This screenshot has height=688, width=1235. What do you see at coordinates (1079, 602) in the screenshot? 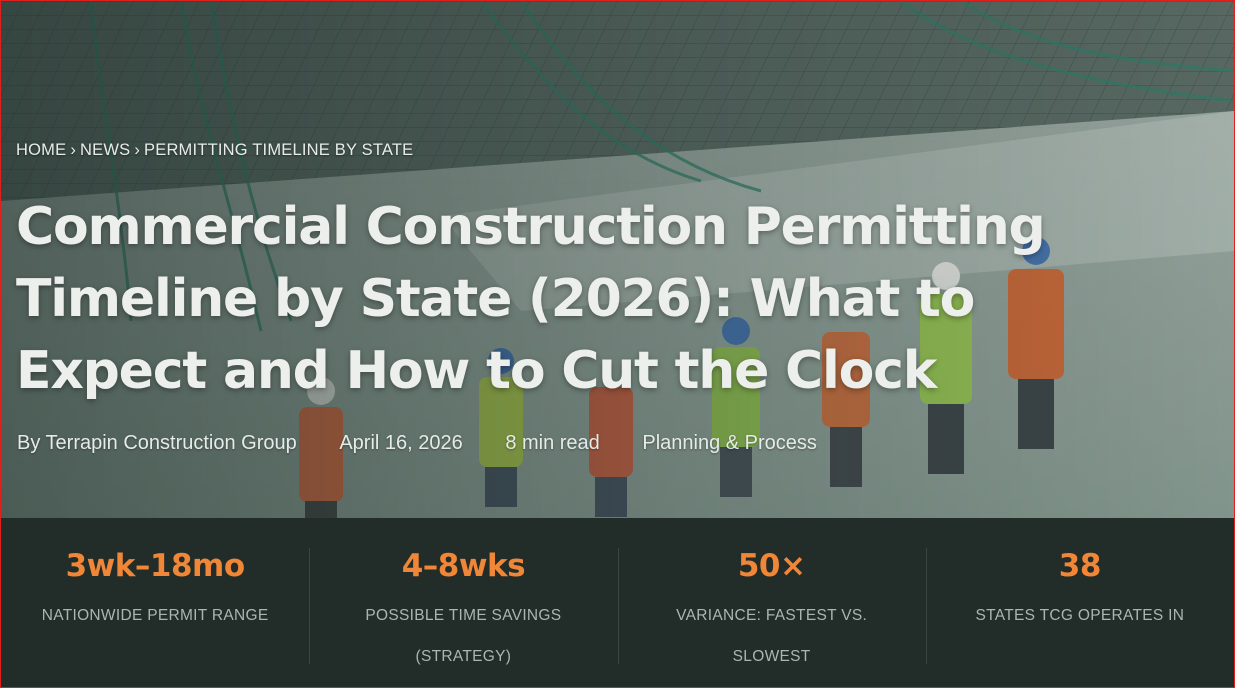
I see `stat-item: 38 STATES TCG OPERATES IN` at bounding box center [1079, 602].